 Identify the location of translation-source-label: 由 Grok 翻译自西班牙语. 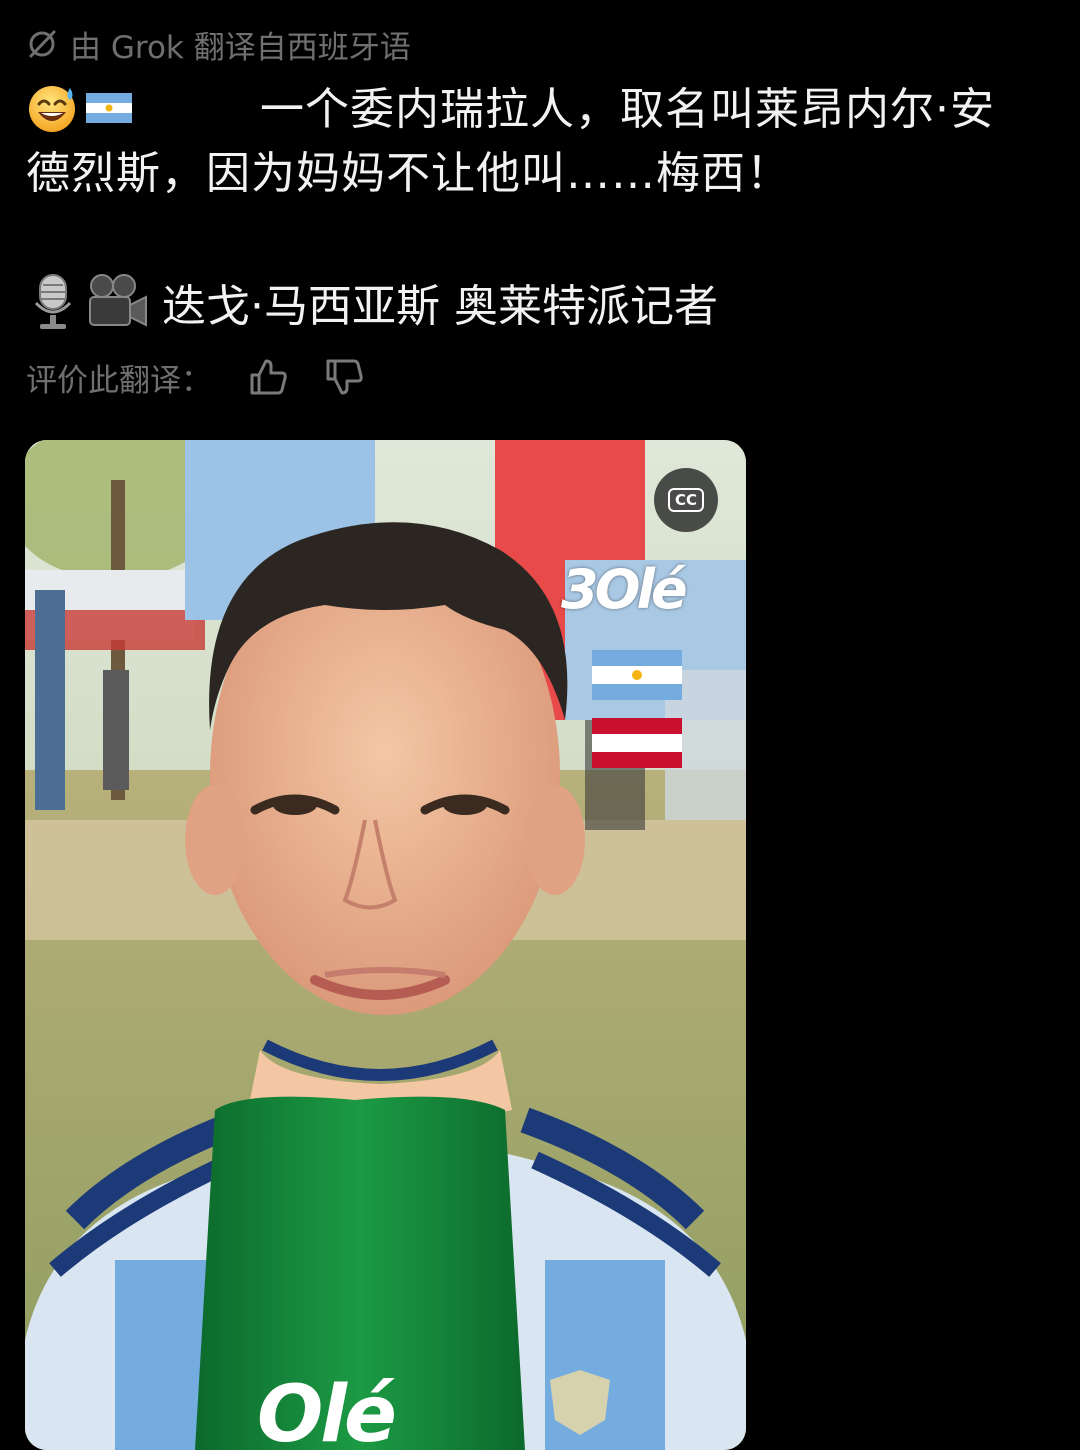
(218, 44).